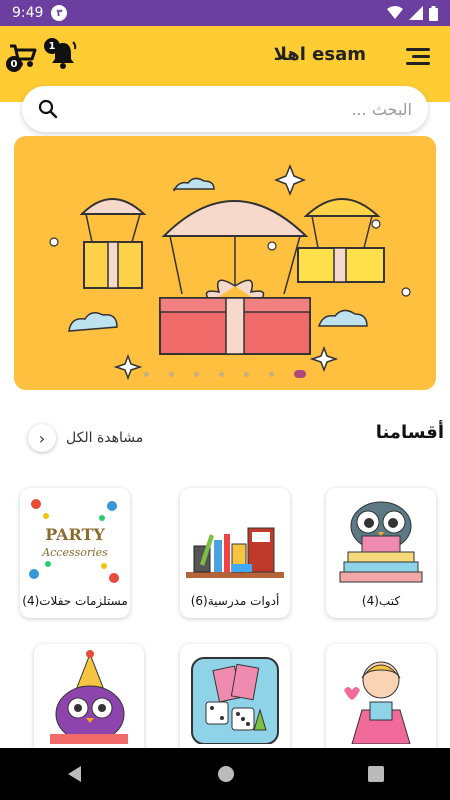 The width and height of the screenshot is (450, 800). Describe the element at coordinates (375, 774) in the screenshot. I see `recents-icon` at that location.